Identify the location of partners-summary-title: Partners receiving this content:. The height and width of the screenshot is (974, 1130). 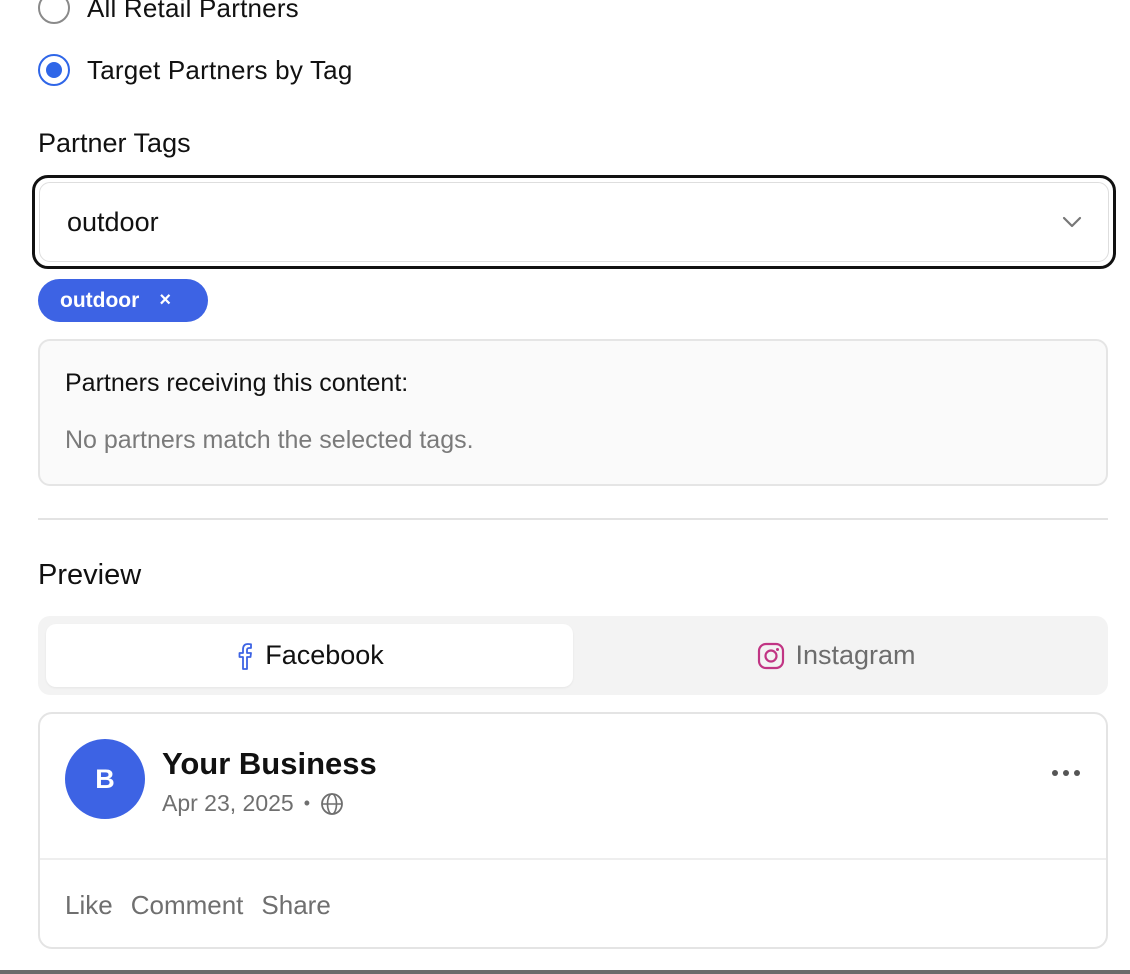
(237, 383).